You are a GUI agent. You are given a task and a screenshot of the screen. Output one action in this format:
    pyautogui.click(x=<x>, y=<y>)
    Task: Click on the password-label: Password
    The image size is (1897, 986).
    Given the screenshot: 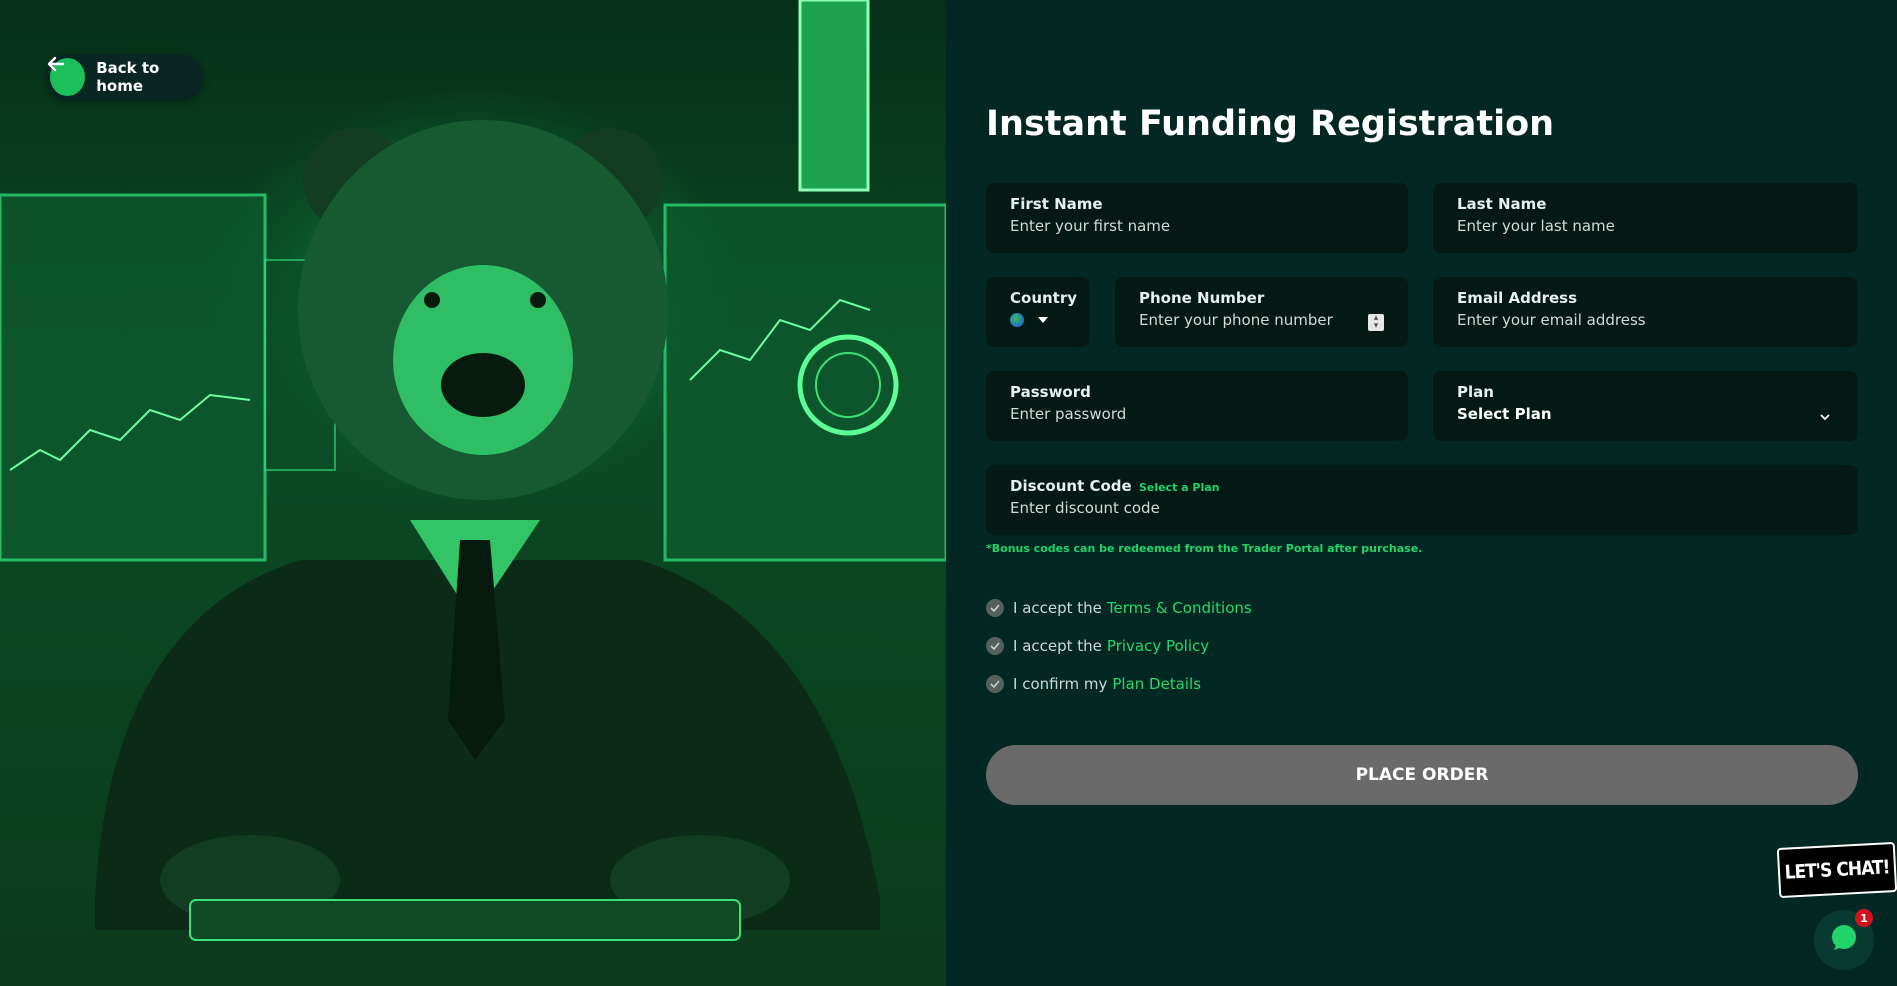 What is the action you would take?
    pyautogui.click(x=1050, y=392)
    